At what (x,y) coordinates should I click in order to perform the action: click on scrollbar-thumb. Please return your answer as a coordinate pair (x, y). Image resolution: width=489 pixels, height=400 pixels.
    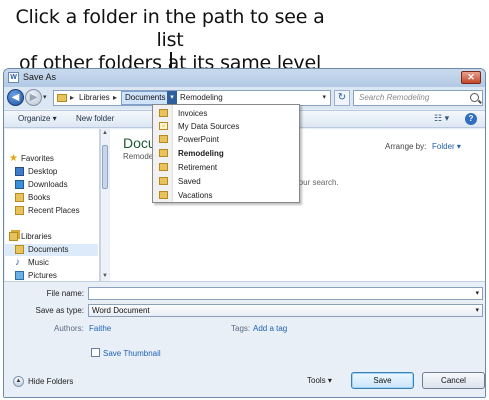
    Looking at the image, I should click on (105, 167).